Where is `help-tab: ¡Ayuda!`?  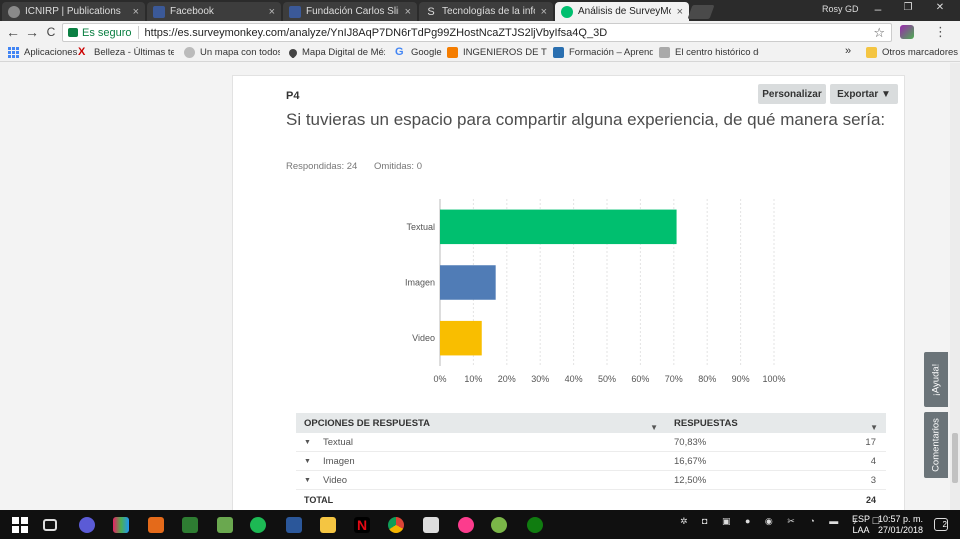
help-tab: ¡Ayuda! is located at coordinates (936, 379).